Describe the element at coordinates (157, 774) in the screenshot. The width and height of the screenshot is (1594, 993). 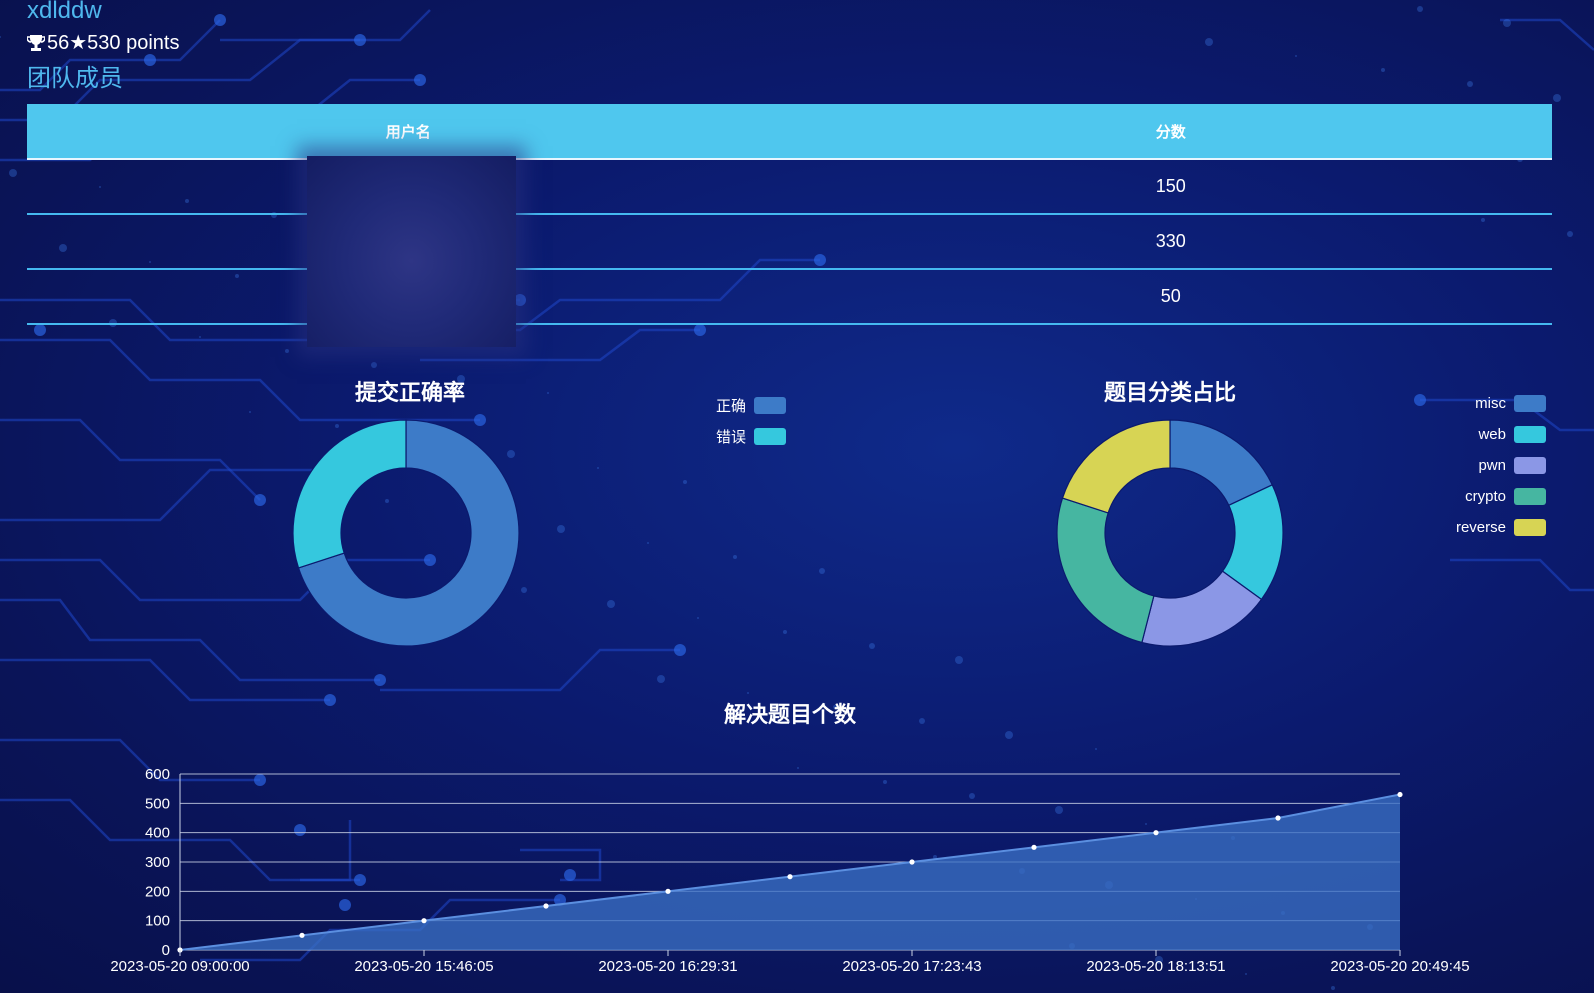
I see `y-tick-label: 600` at that location.